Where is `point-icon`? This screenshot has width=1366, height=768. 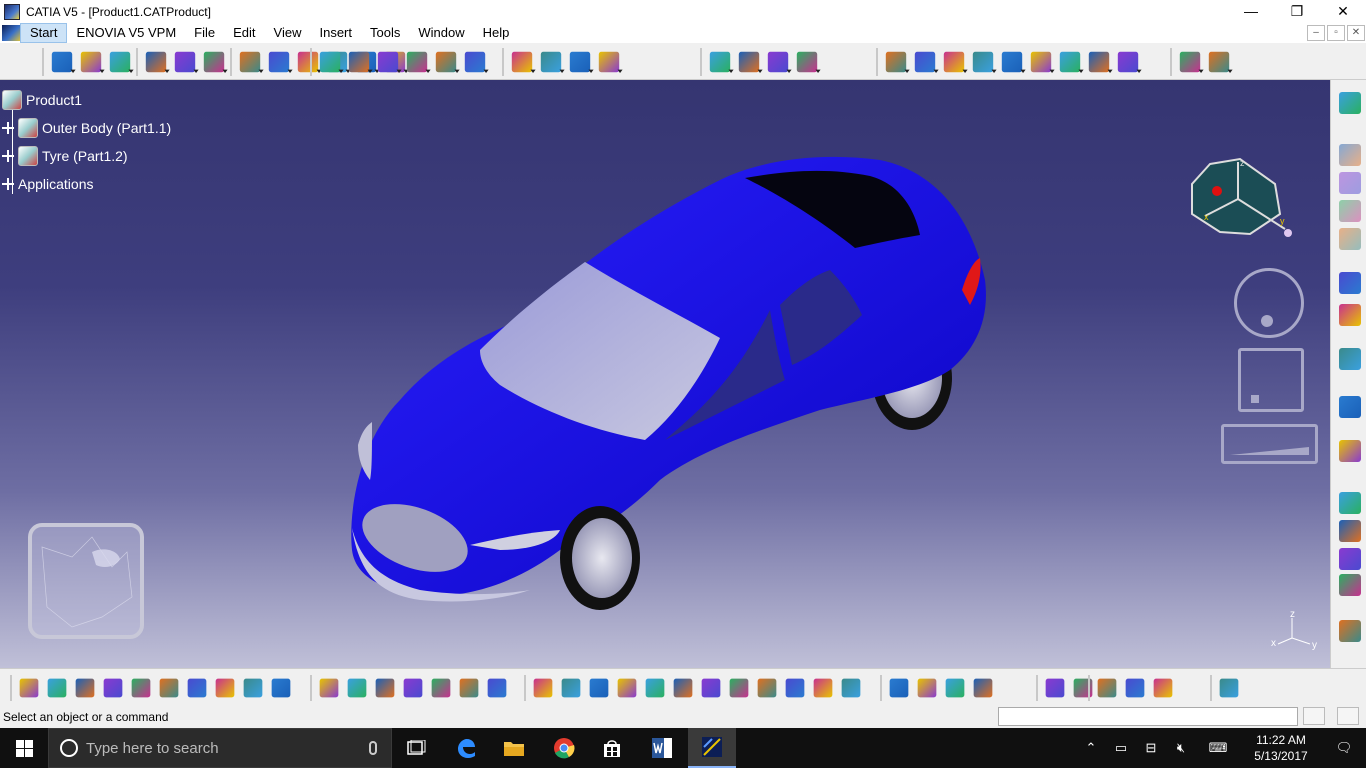 point-icon is located at coordinates (63, 62).